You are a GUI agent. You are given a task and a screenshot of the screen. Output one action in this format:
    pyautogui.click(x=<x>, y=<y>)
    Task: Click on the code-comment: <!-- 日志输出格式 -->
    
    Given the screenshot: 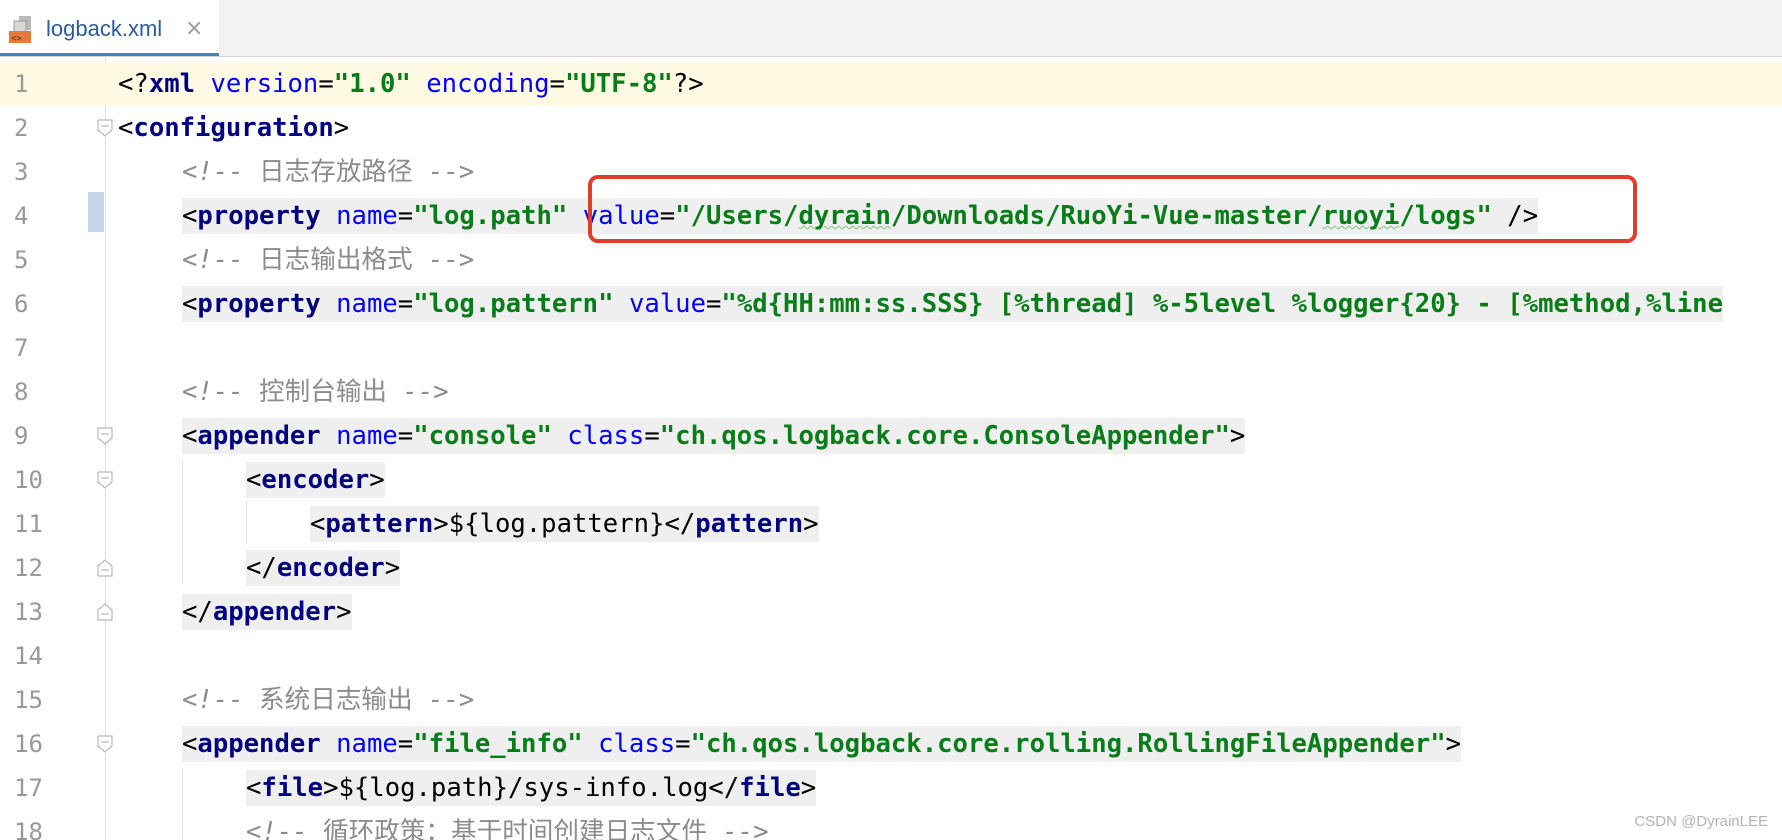 What is the action you would take?
    pyautogui.click(x=328, y=260)
    